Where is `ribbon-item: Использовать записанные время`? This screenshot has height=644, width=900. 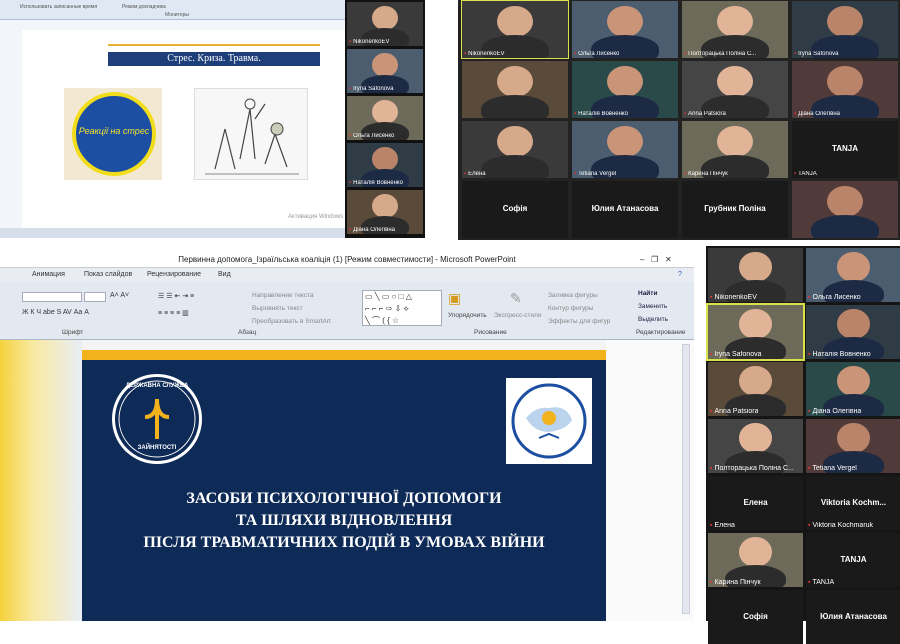
ribbon-item: Использовать записанные время is located at coordinates (58, 7).